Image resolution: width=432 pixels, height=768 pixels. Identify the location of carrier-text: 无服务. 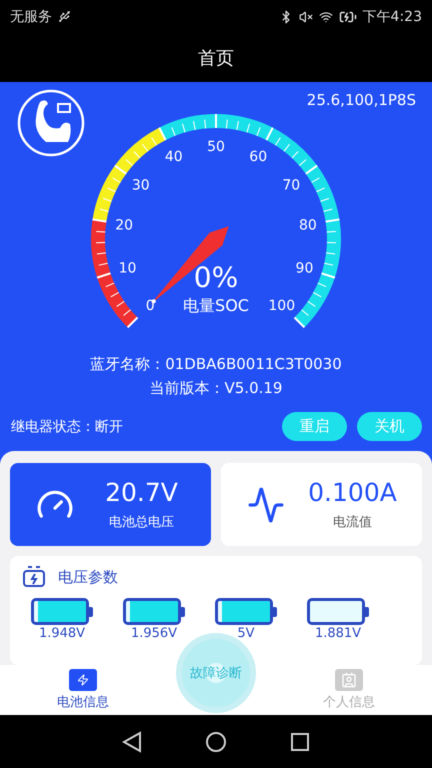
(31, 17).